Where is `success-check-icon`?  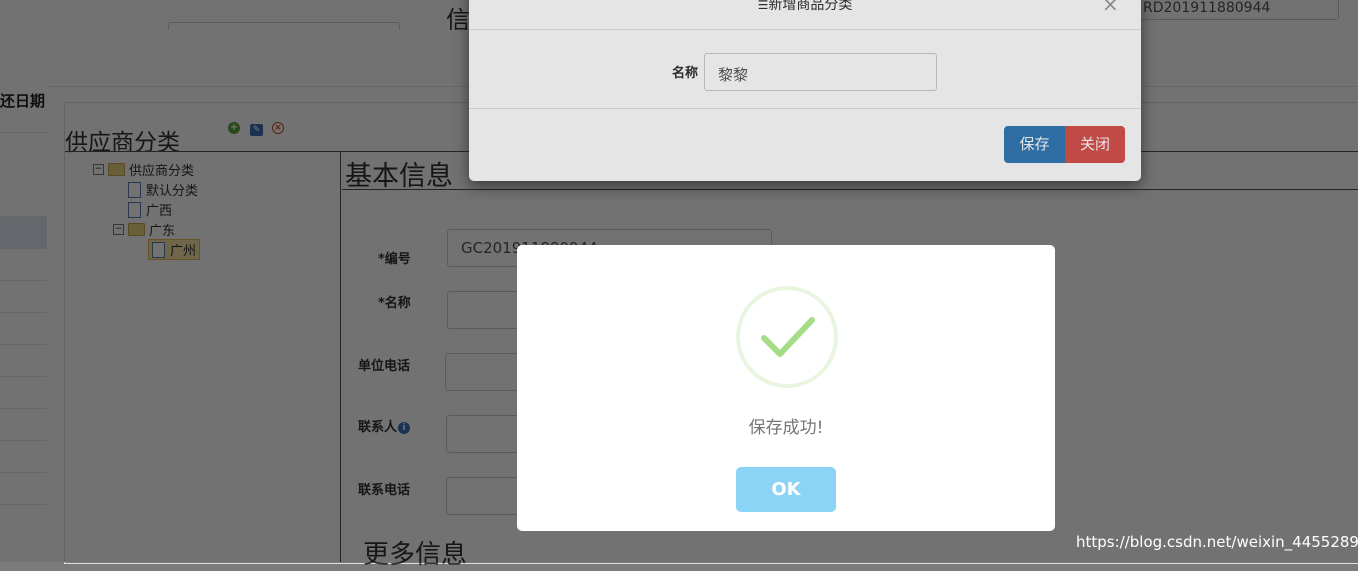 success-check-icon is located at coordinates (787, 337).